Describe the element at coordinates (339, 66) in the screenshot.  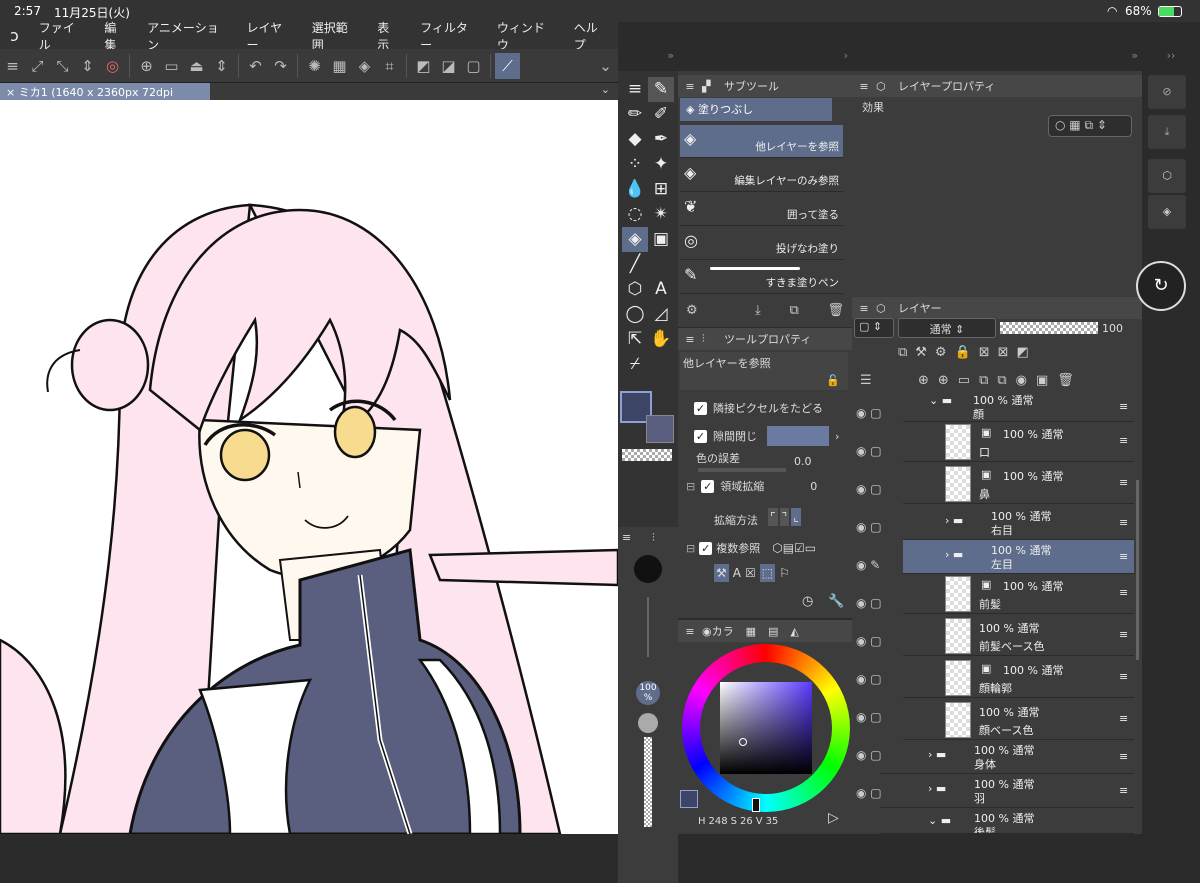
I see `grid-icon: ▦` at that location.